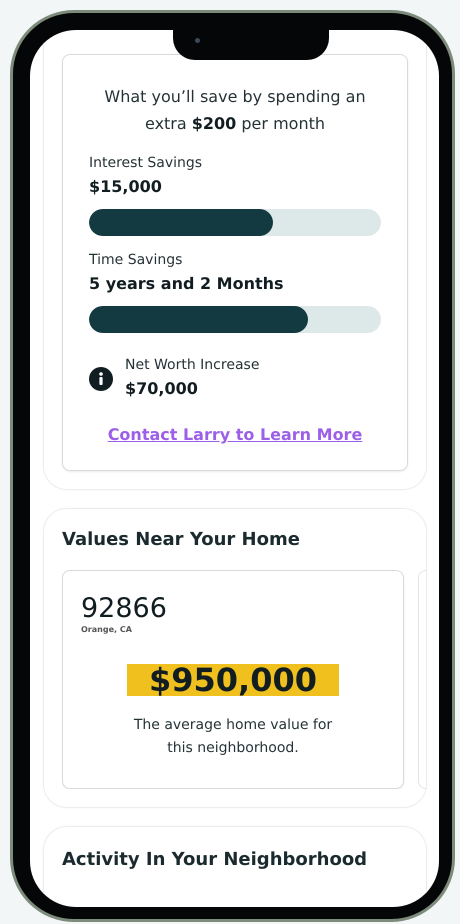  Describe the element at coordinates (233, 737) in the screenshot. I see `price-description: The average home value for this neighborhood.` at that location.